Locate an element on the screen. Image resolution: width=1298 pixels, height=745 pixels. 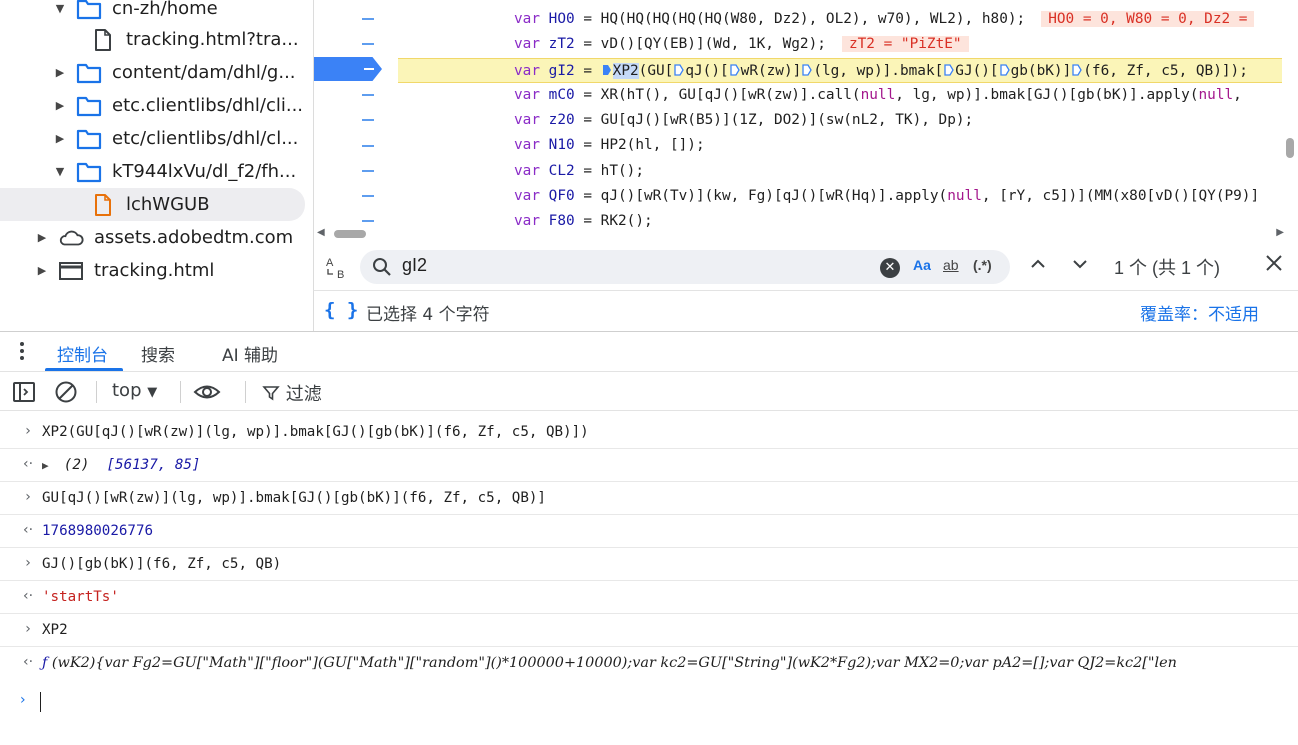
tree-item: lchWGUB is located at coordinates (152, 204).